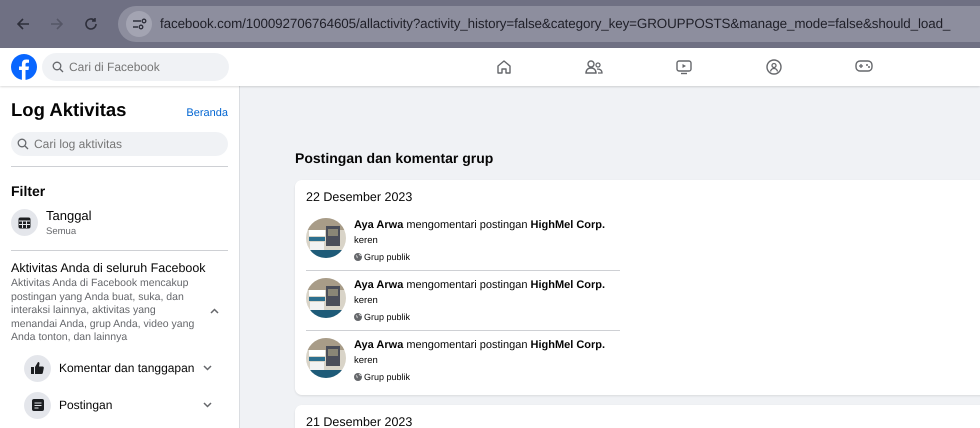 Image resolution: width=980 pixels, height=428 pixels. What do you see at coordinates (139, 24) in the screenshot?
I see `site-settings-icon` at bounding box center [139, 24].